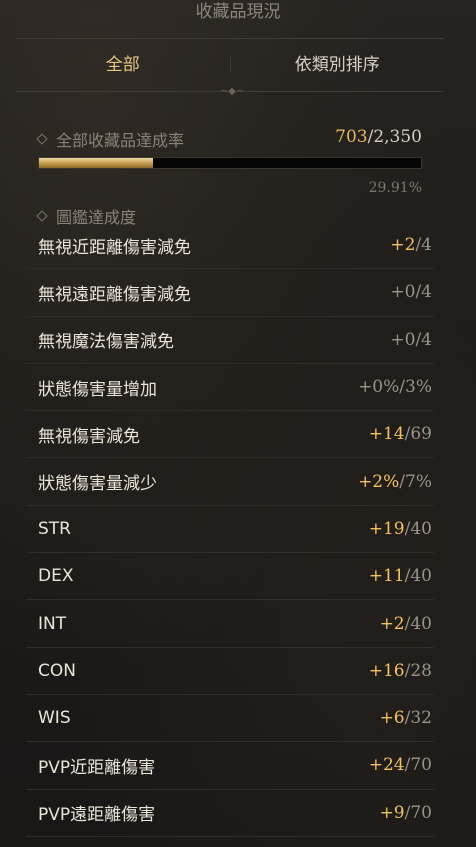  What do you see at coordinates (418, 481) in the screenshot?
I see `stat-max: 7%` at bounding box center [418, 481].